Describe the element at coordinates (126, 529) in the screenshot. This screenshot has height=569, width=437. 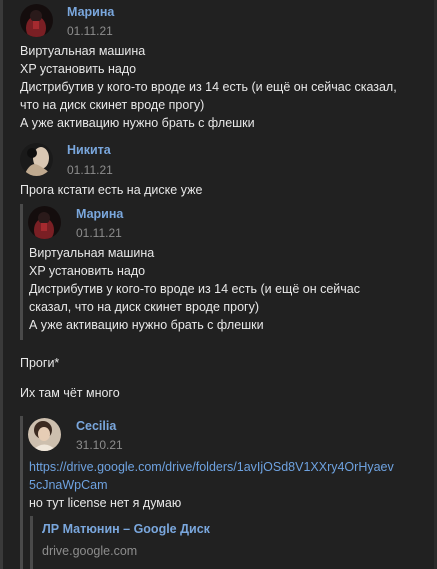
I see `link-preview-title: ЛР Матюнин – Google Диск` at that location.